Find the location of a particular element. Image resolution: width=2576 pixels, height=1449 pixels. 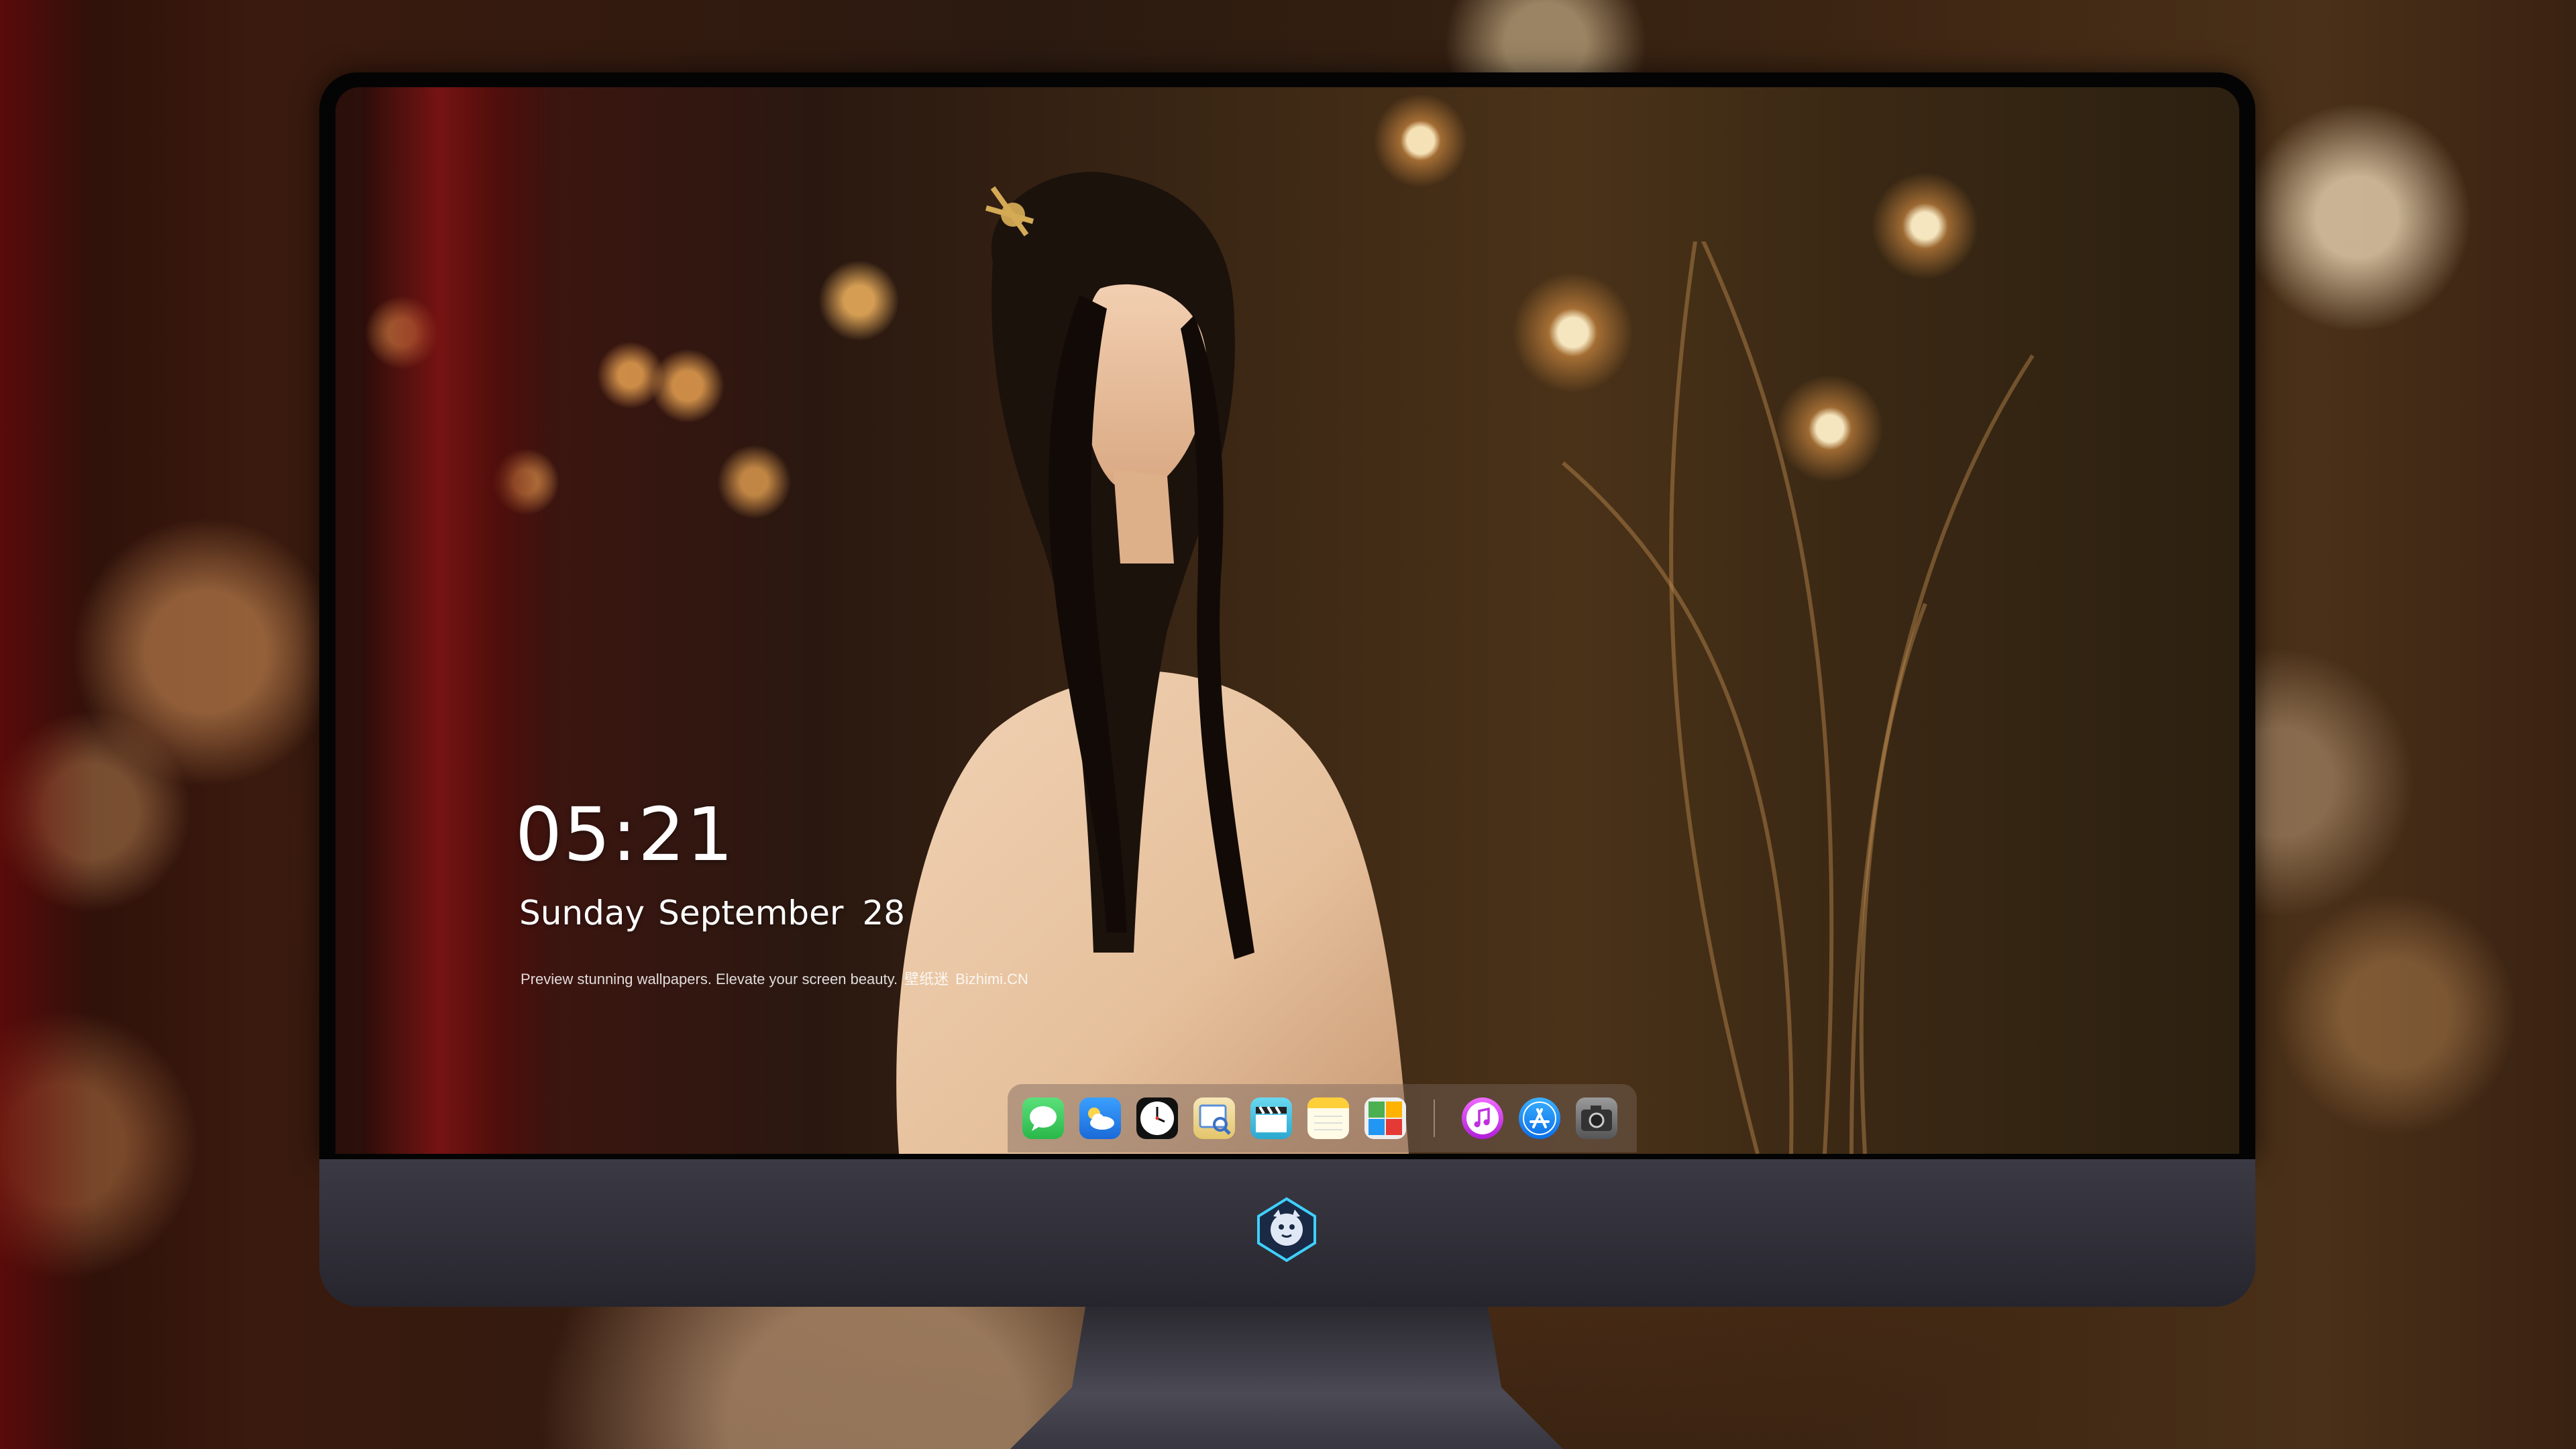

monitor-stand is located at coordinates (1286, 1378).